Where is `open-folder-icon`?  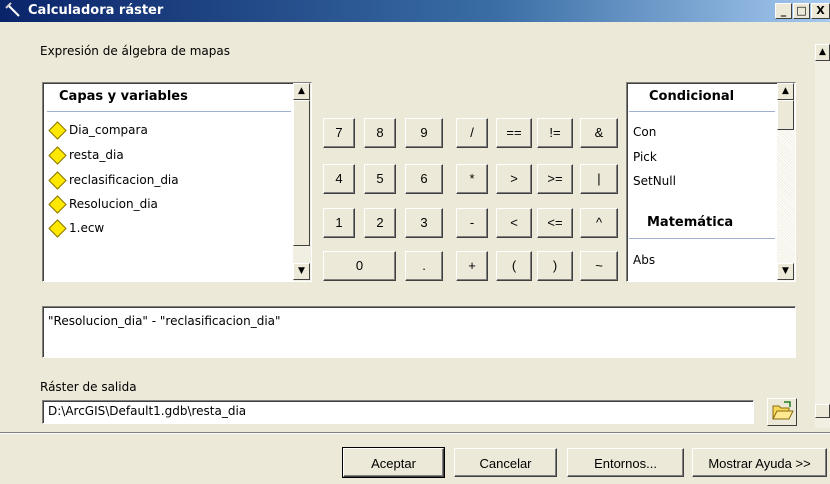 open-folder-icon is located at coordinates (783, 410).